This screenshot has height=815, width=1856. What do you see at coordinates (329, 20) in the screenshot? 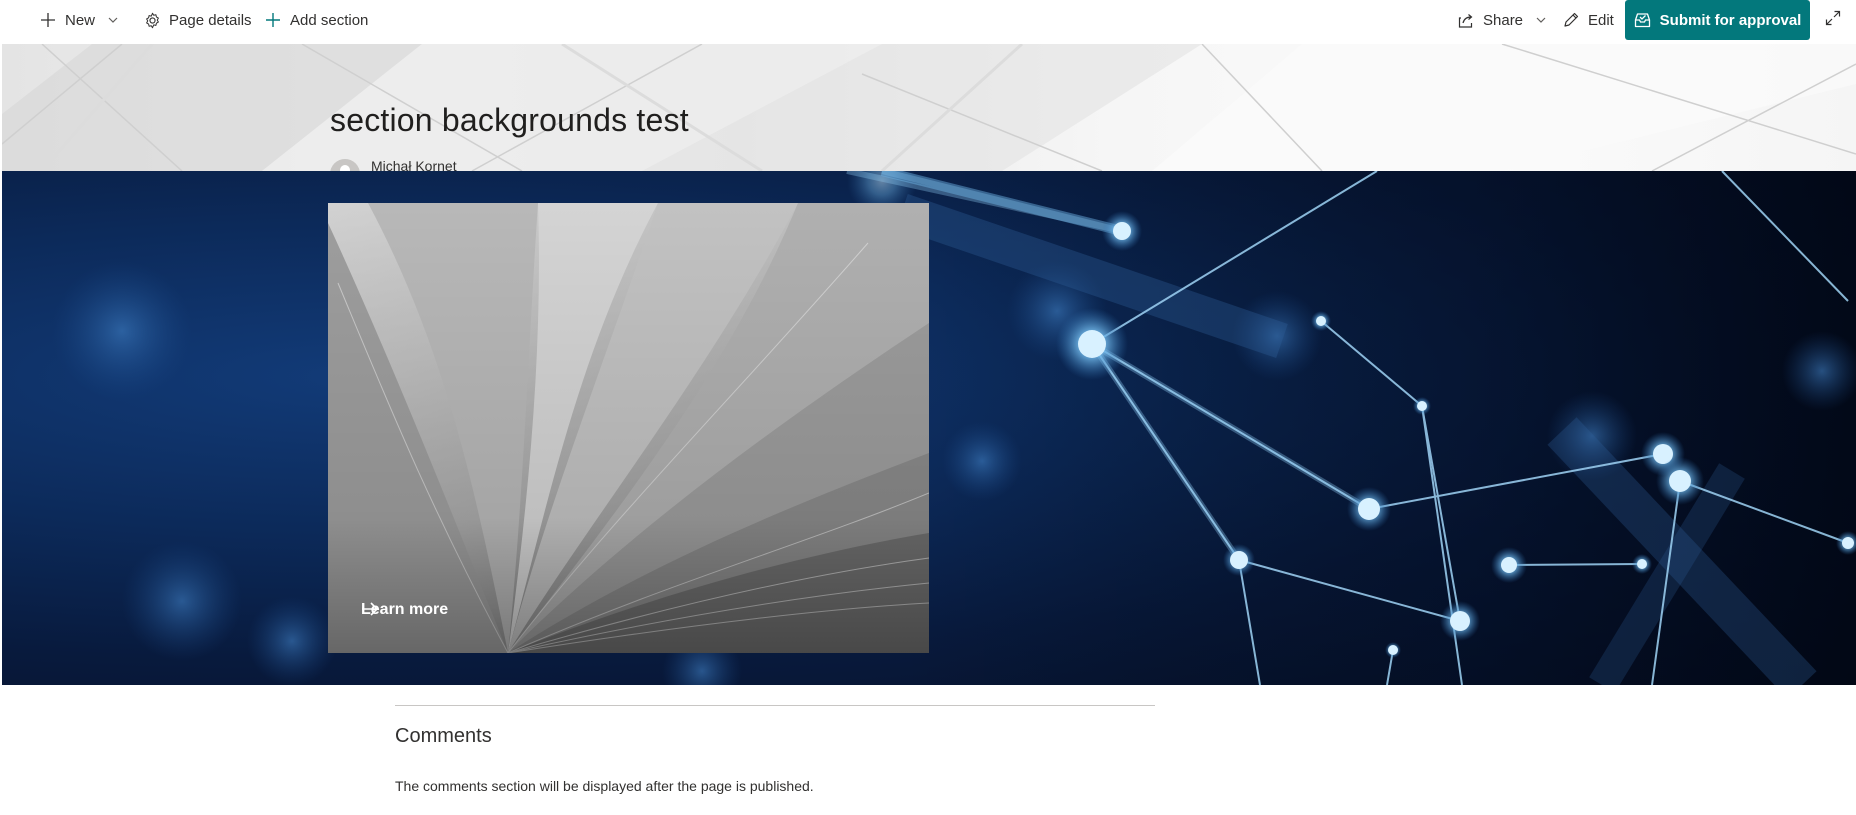
I see `add-section-label: Add section` at bounding box center [329, 20].